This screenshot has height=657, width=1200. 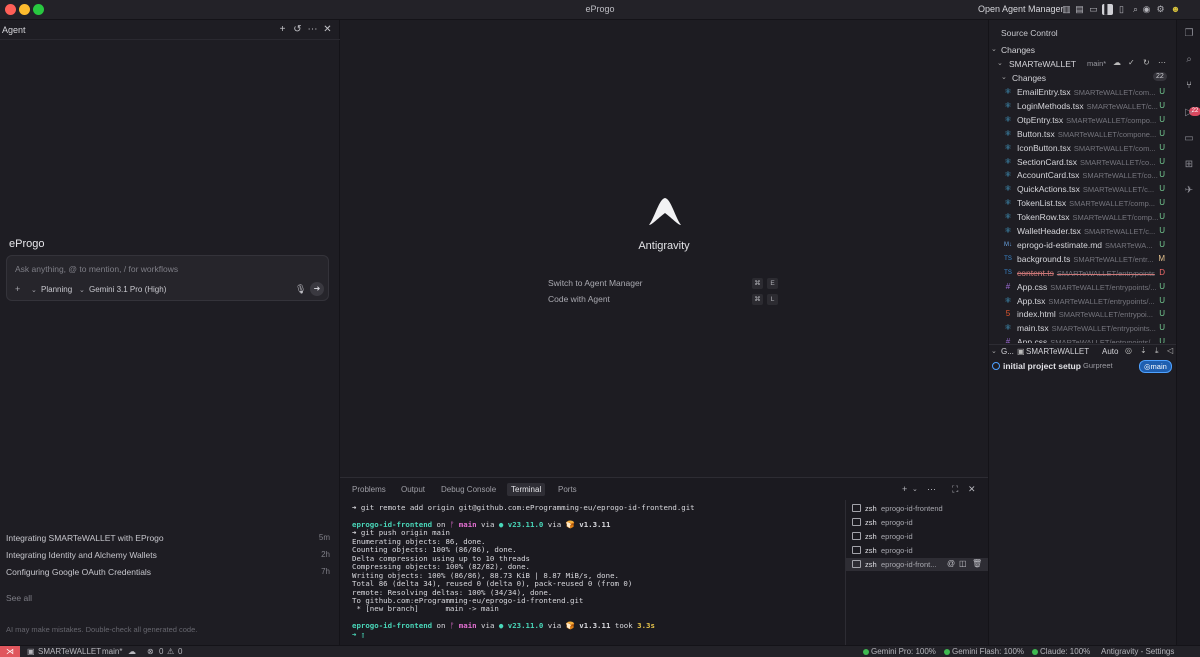 What do you see at coordinates (984, 651) in the screenshot?
I see `gemini-flash-quota: Gemini Flash: 100%` at bounding box center [984, 651].